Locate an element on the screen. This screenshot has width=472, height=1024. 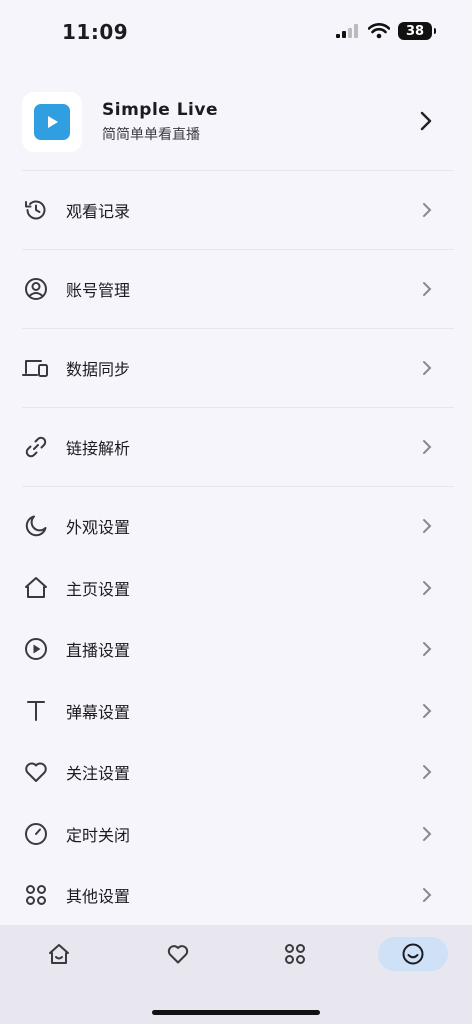
timer-icon is located at coordinates (36, 834).